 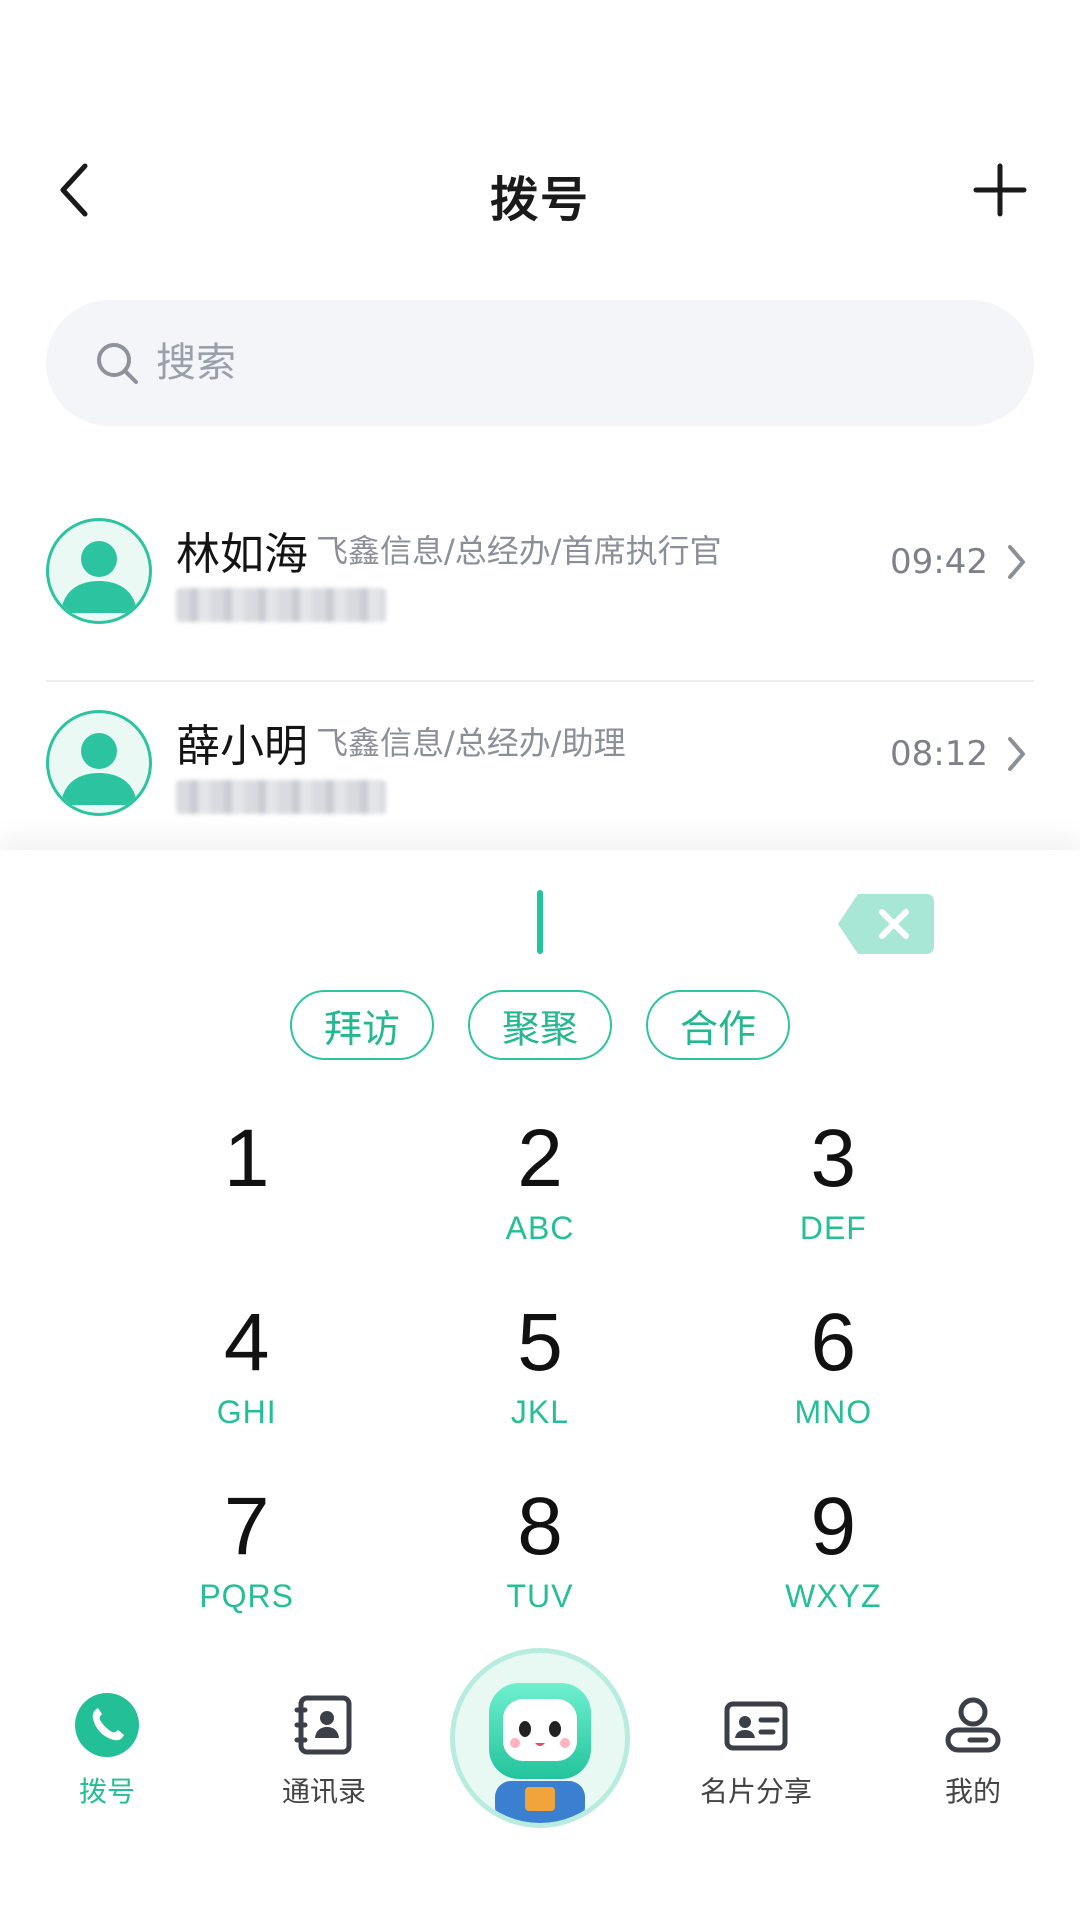 I want to click on key-digit: 3, so click(x=833, y=1158).